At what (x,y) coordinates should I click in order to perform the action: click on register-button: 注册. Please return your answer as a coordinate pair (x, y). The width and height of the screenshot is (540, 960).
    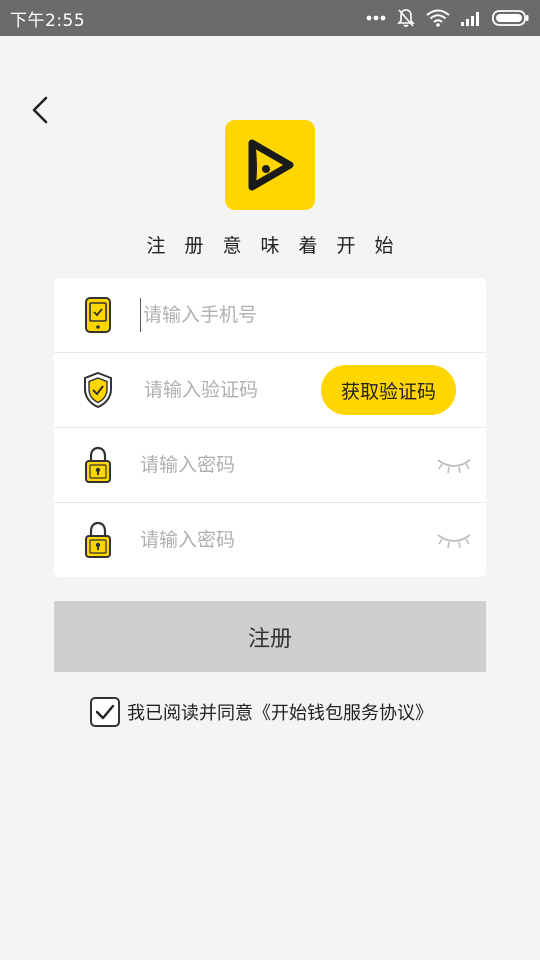
    Looking at the image, I should click on (270, 636).